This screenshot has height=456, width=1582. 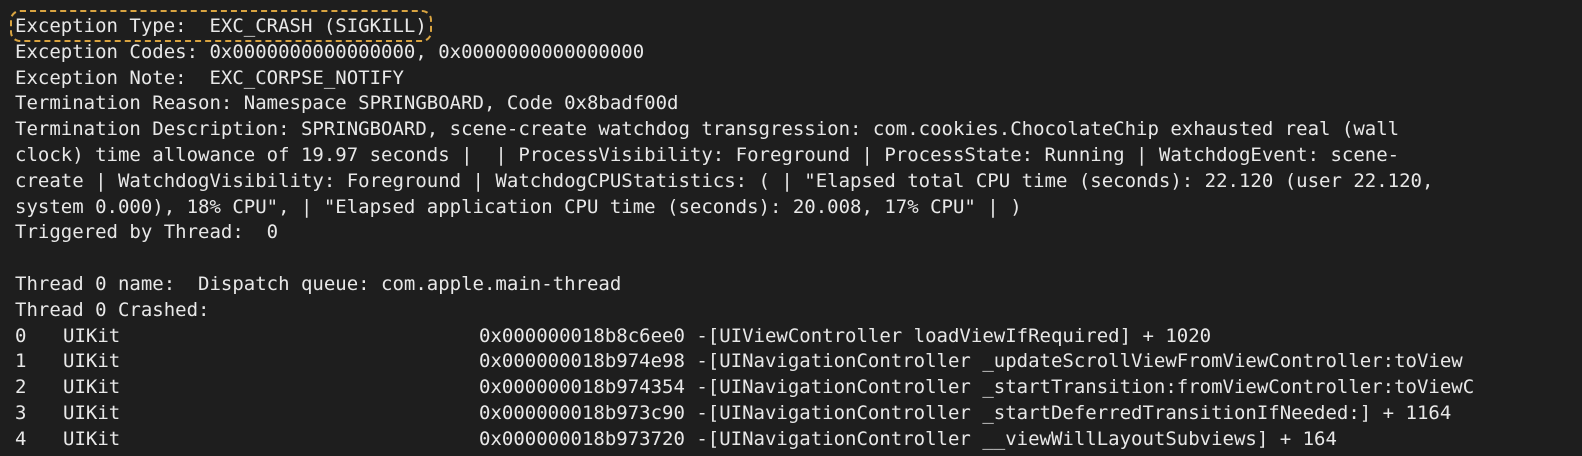 What do you see at coordinates (21, 335) in the screenshot?
I see `frame-index: 0` at bounding box center [21, 335].